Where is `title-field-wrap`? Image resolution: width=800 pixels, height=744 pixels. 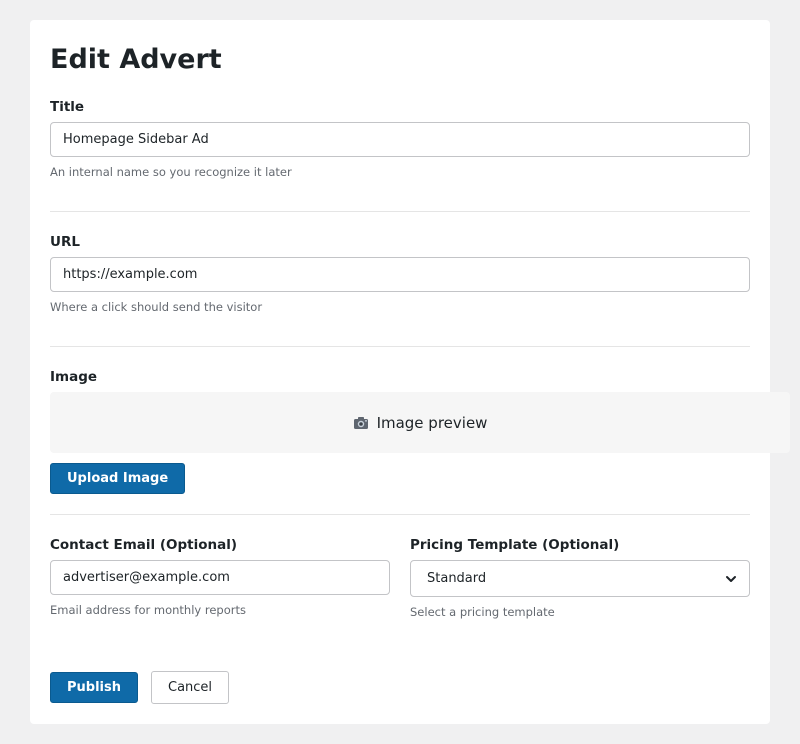 title-field-wrap is located at coordinates (400, 139).